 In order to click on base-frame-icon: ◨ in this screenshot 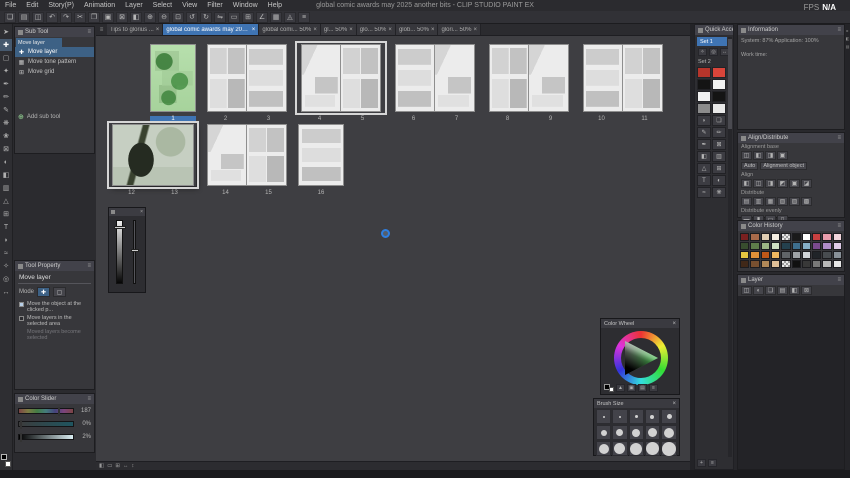, I will do `click(770, 155)`.